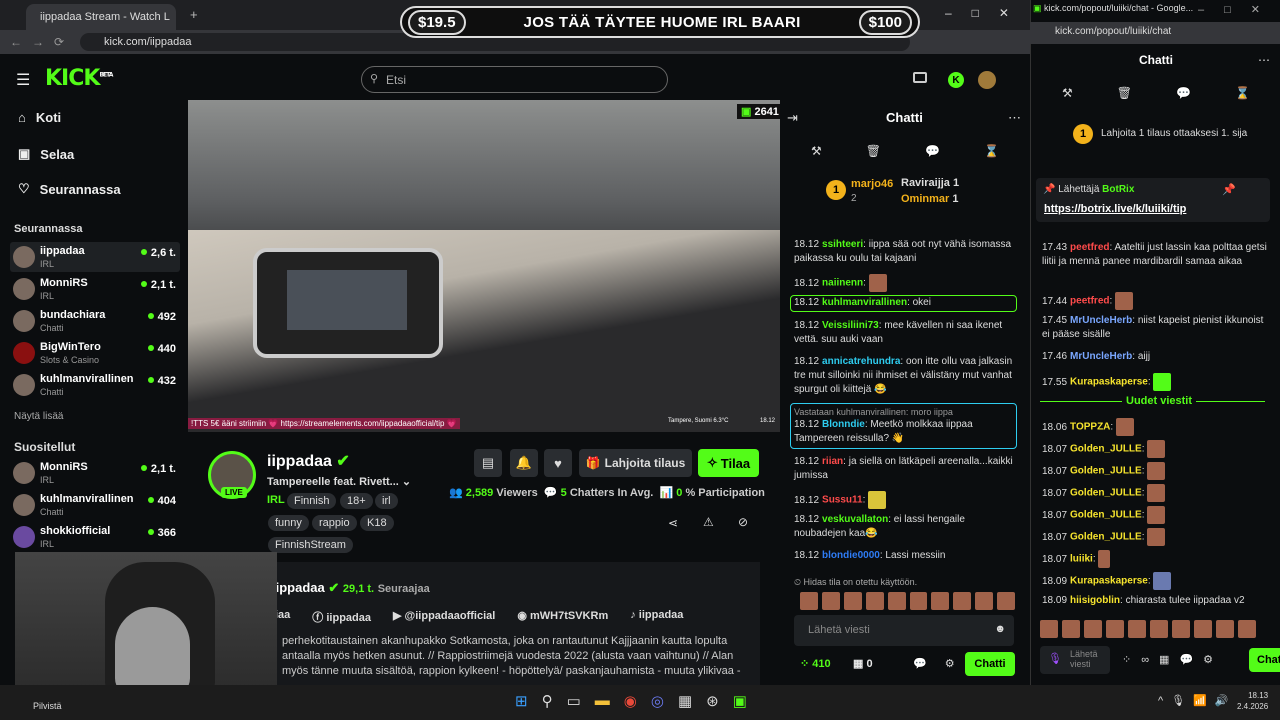 The image size is (1280, 720). What do you see at coordinates (1252, 701) in the screenshot?
I see `clock: 18.13 2.4.2026` at bounding box center [1252, 701].